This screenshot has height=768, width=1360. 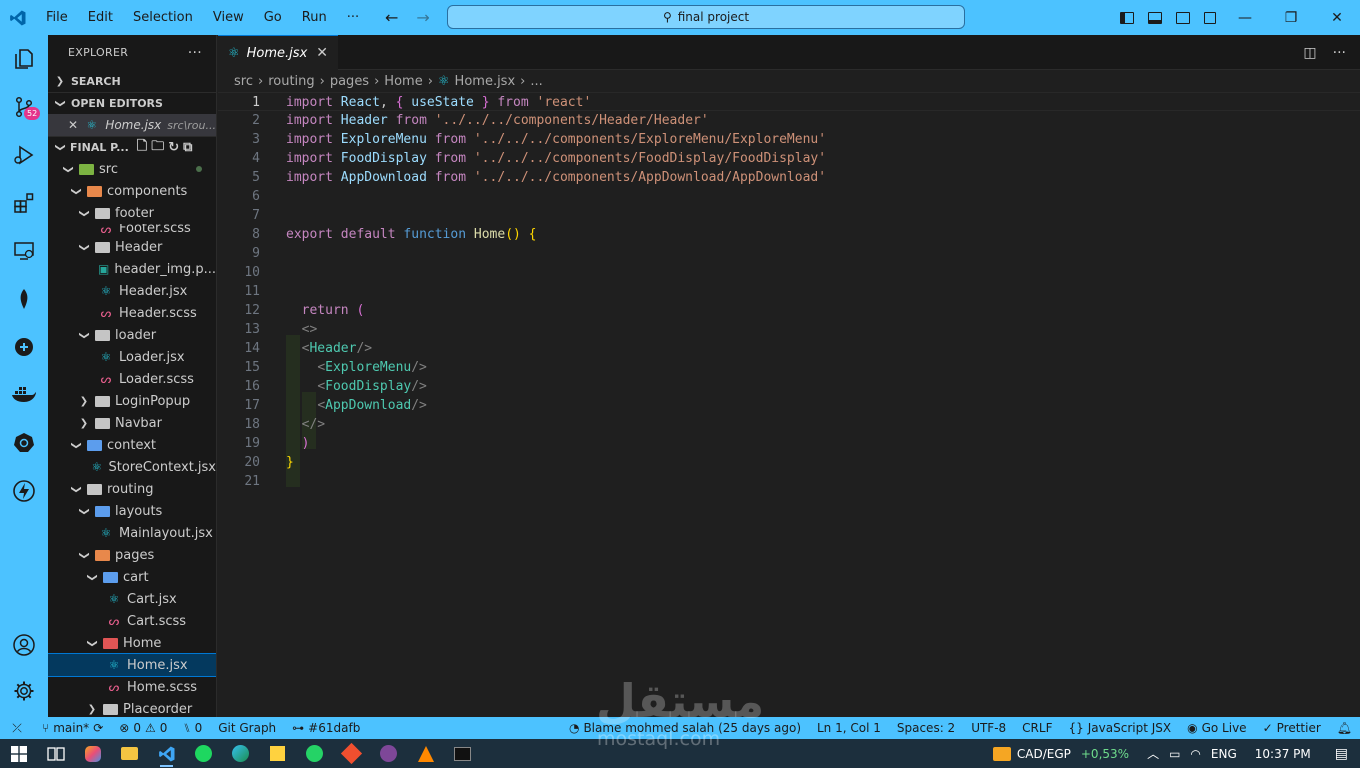 I want to click on tree-folder: ❯ routing, so click(x=132, y=489).